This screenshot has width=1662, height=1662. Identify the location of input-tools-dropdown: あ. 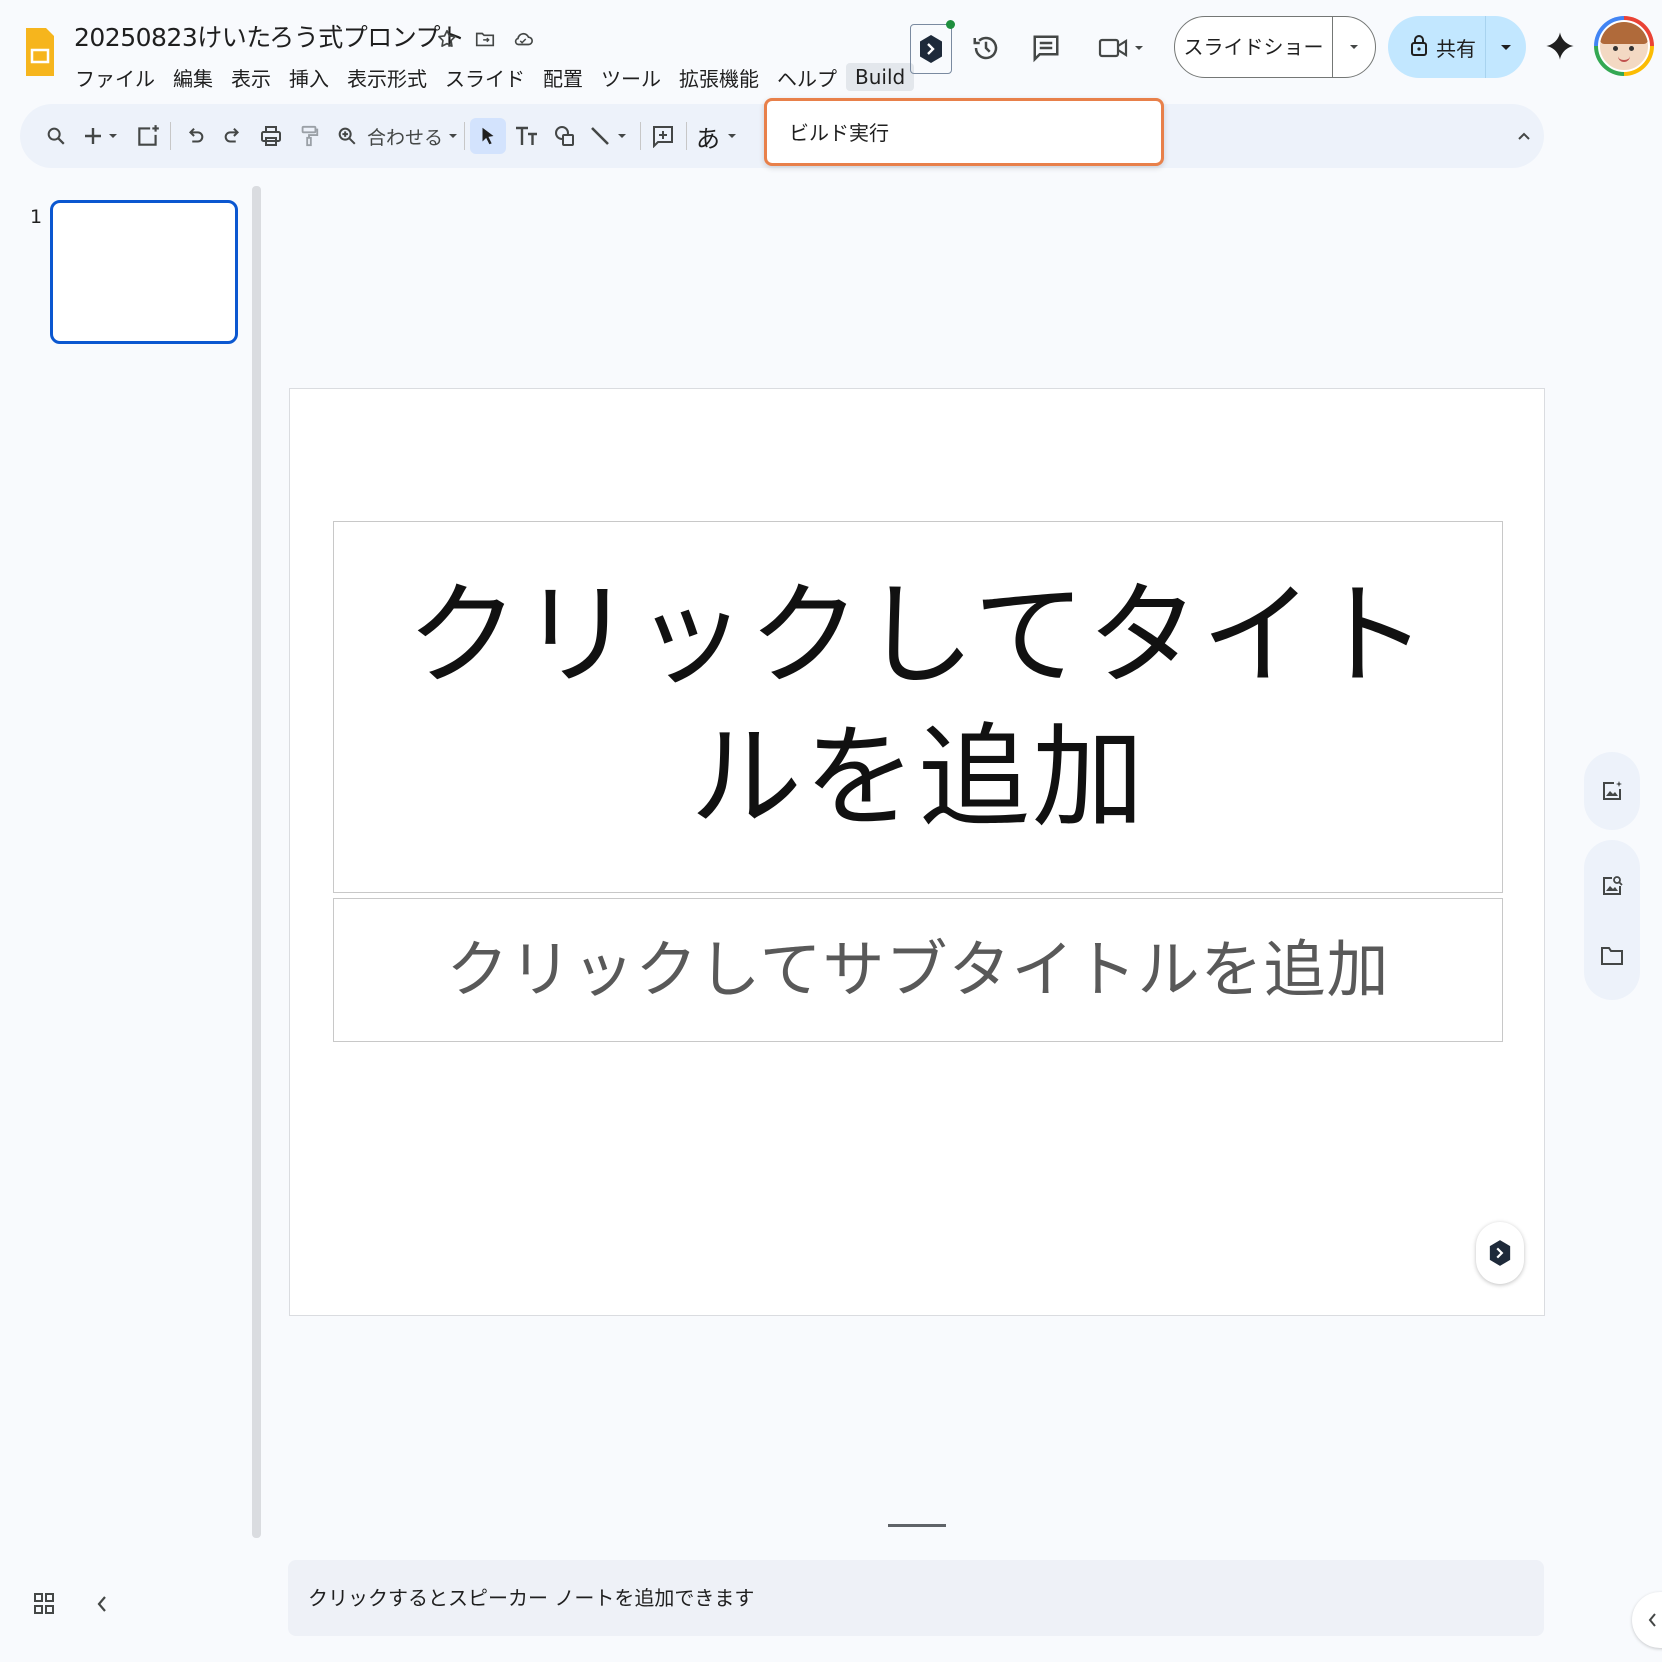
(717, 136).